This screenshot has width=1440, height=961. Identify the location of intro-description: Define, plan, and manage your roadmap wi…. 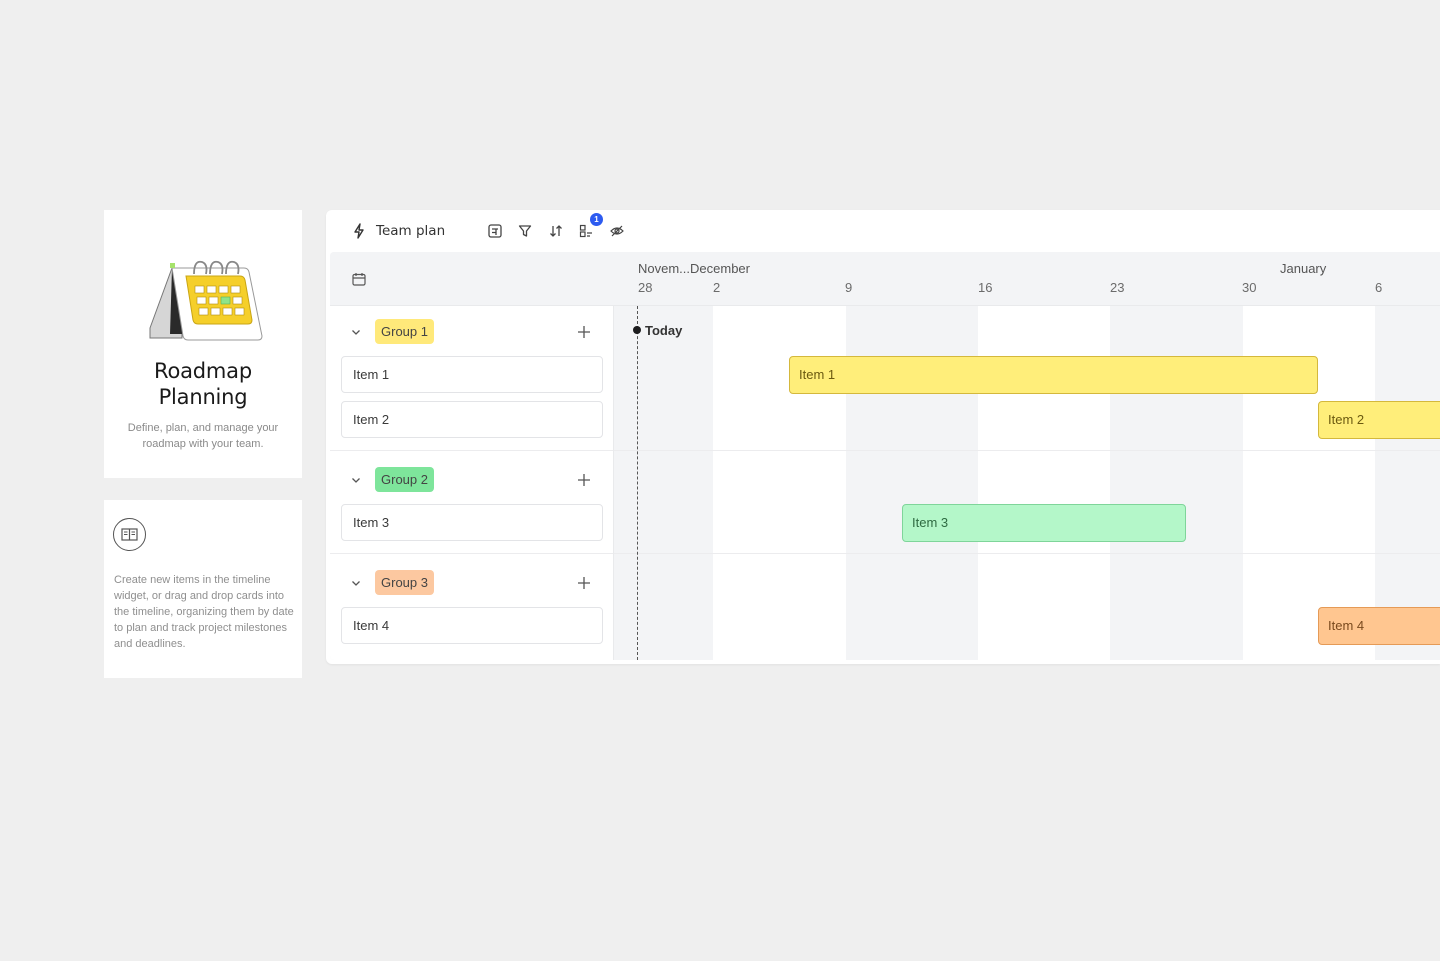
(203, 436).